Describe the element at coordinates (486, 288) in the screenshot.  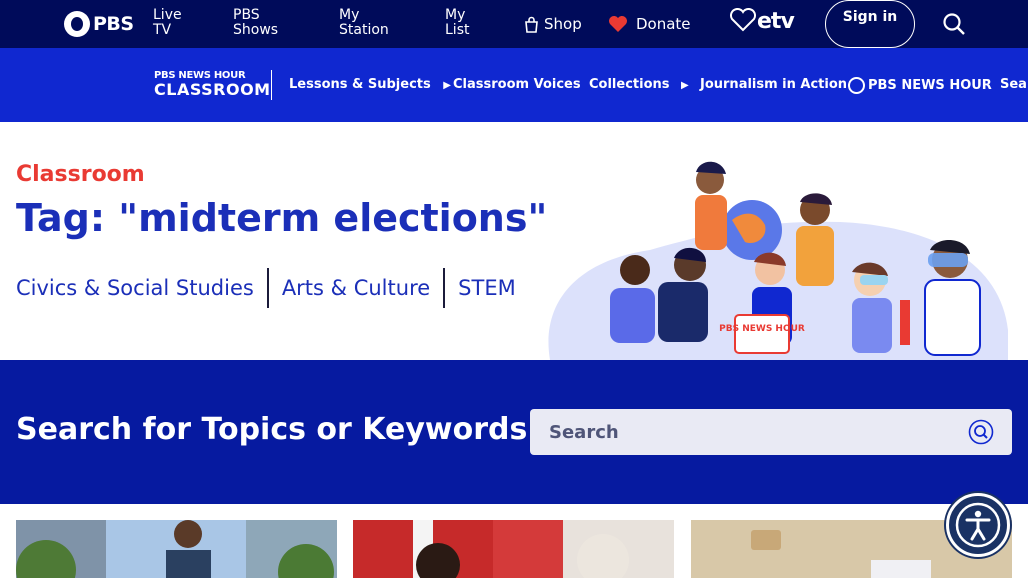
I see `category-stem: STEM` at that location.